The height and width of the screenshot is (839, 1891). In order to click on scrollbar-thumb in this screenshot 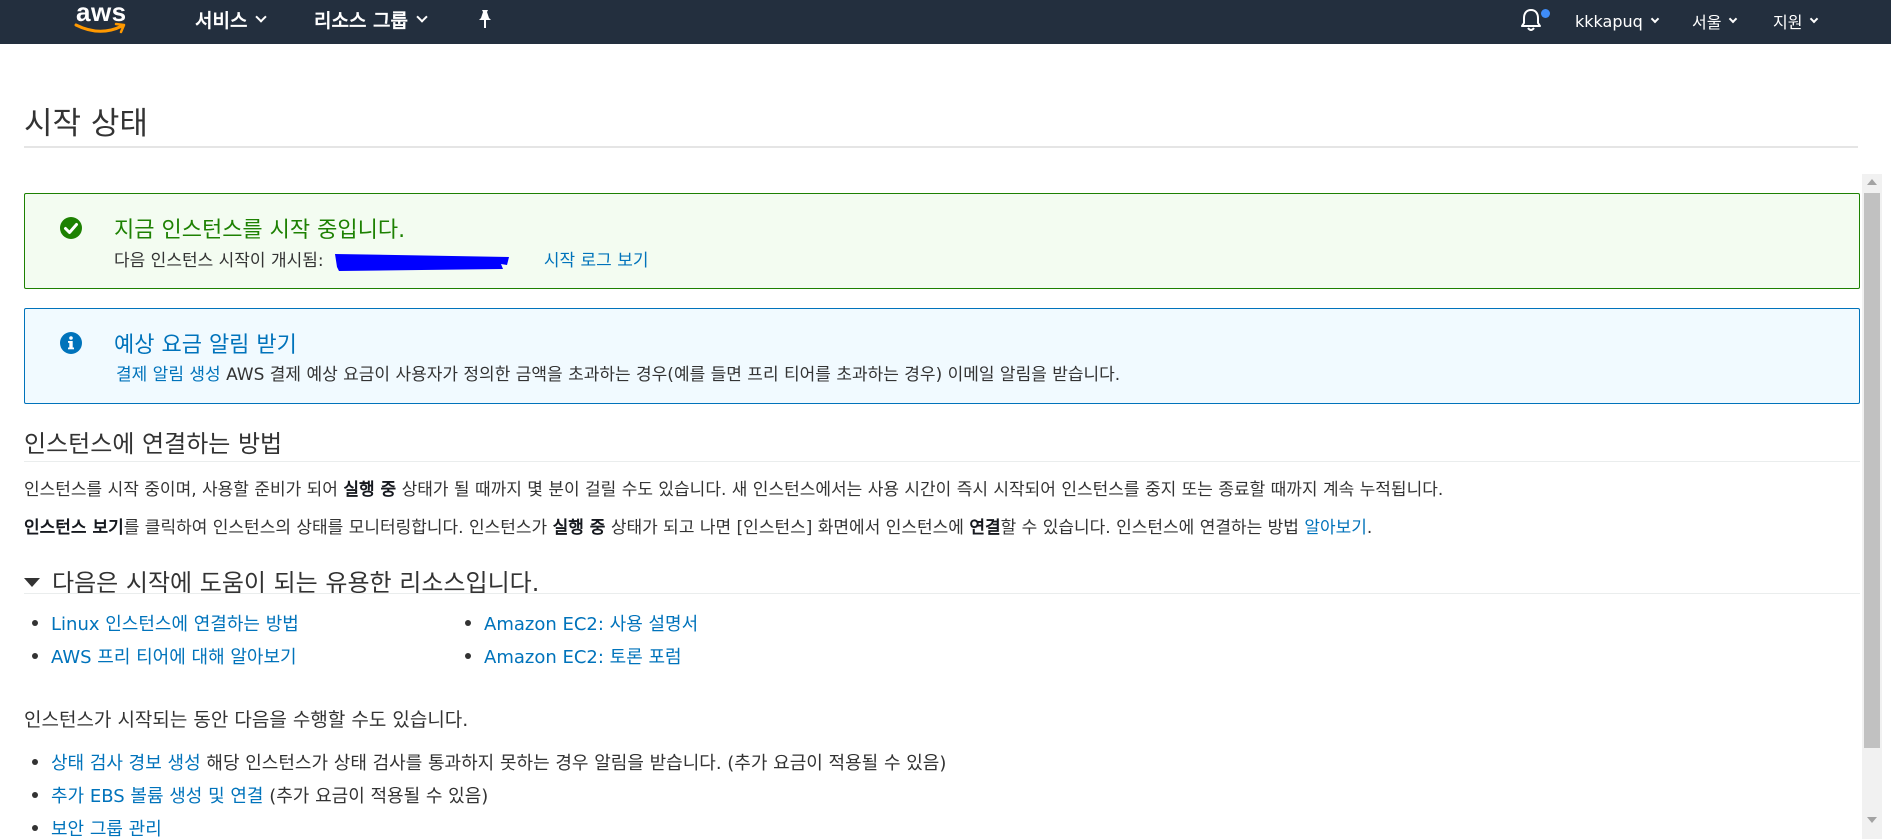, I will do `click(1872, 470)`.